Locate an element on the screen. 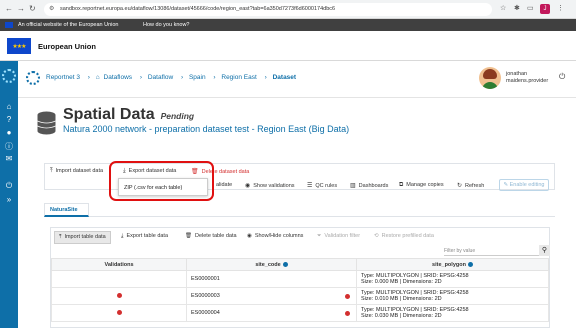 The width and height of the screenshot is (576, 328). filter-input: Filter by value is located at coordinates (491, 251).